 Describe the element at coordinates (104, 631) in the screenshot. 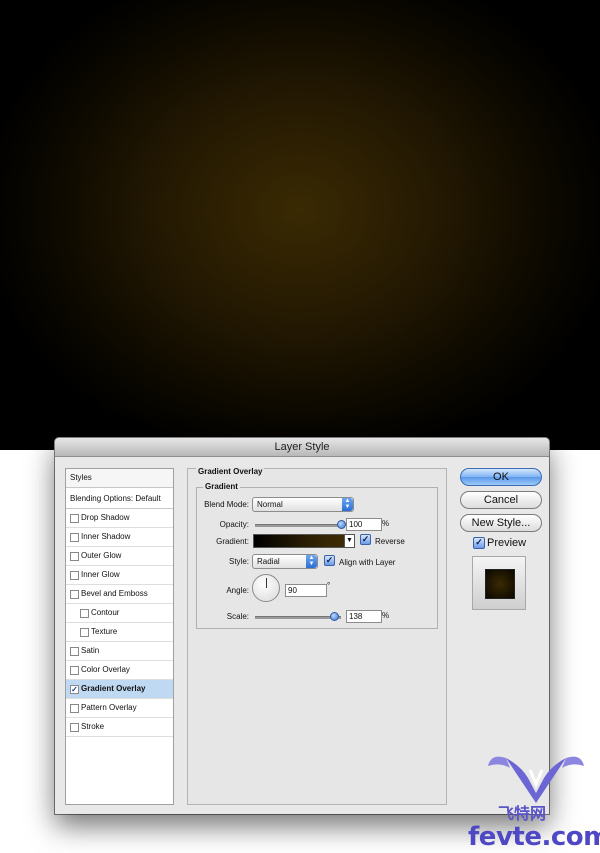

I see `style-item-label: Texture` at that location.